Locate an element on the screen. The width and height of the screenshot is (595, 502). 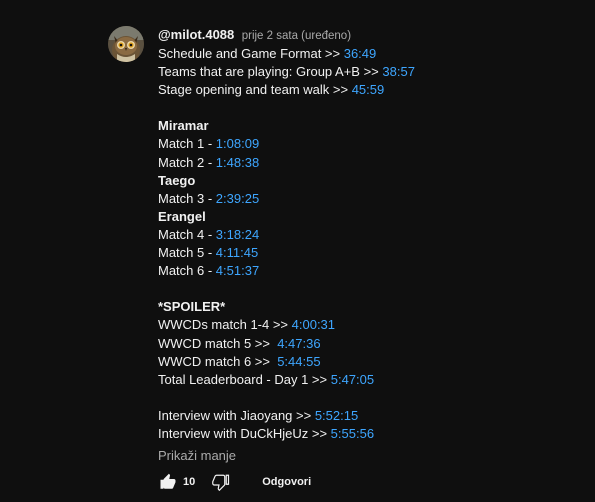
timestamp-link: 5:47:05 is located at coordinates (352, 379).